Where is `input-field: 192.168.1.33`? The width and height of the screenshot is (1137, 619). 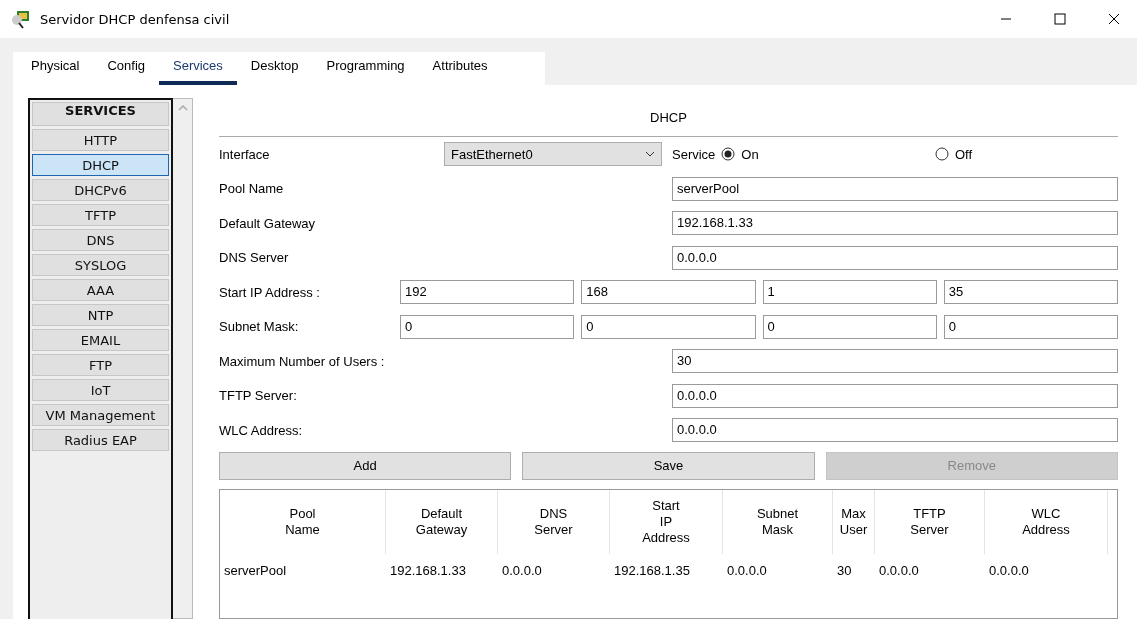
input-field: 192.168.1.33 is located at coordinates (895, 223).